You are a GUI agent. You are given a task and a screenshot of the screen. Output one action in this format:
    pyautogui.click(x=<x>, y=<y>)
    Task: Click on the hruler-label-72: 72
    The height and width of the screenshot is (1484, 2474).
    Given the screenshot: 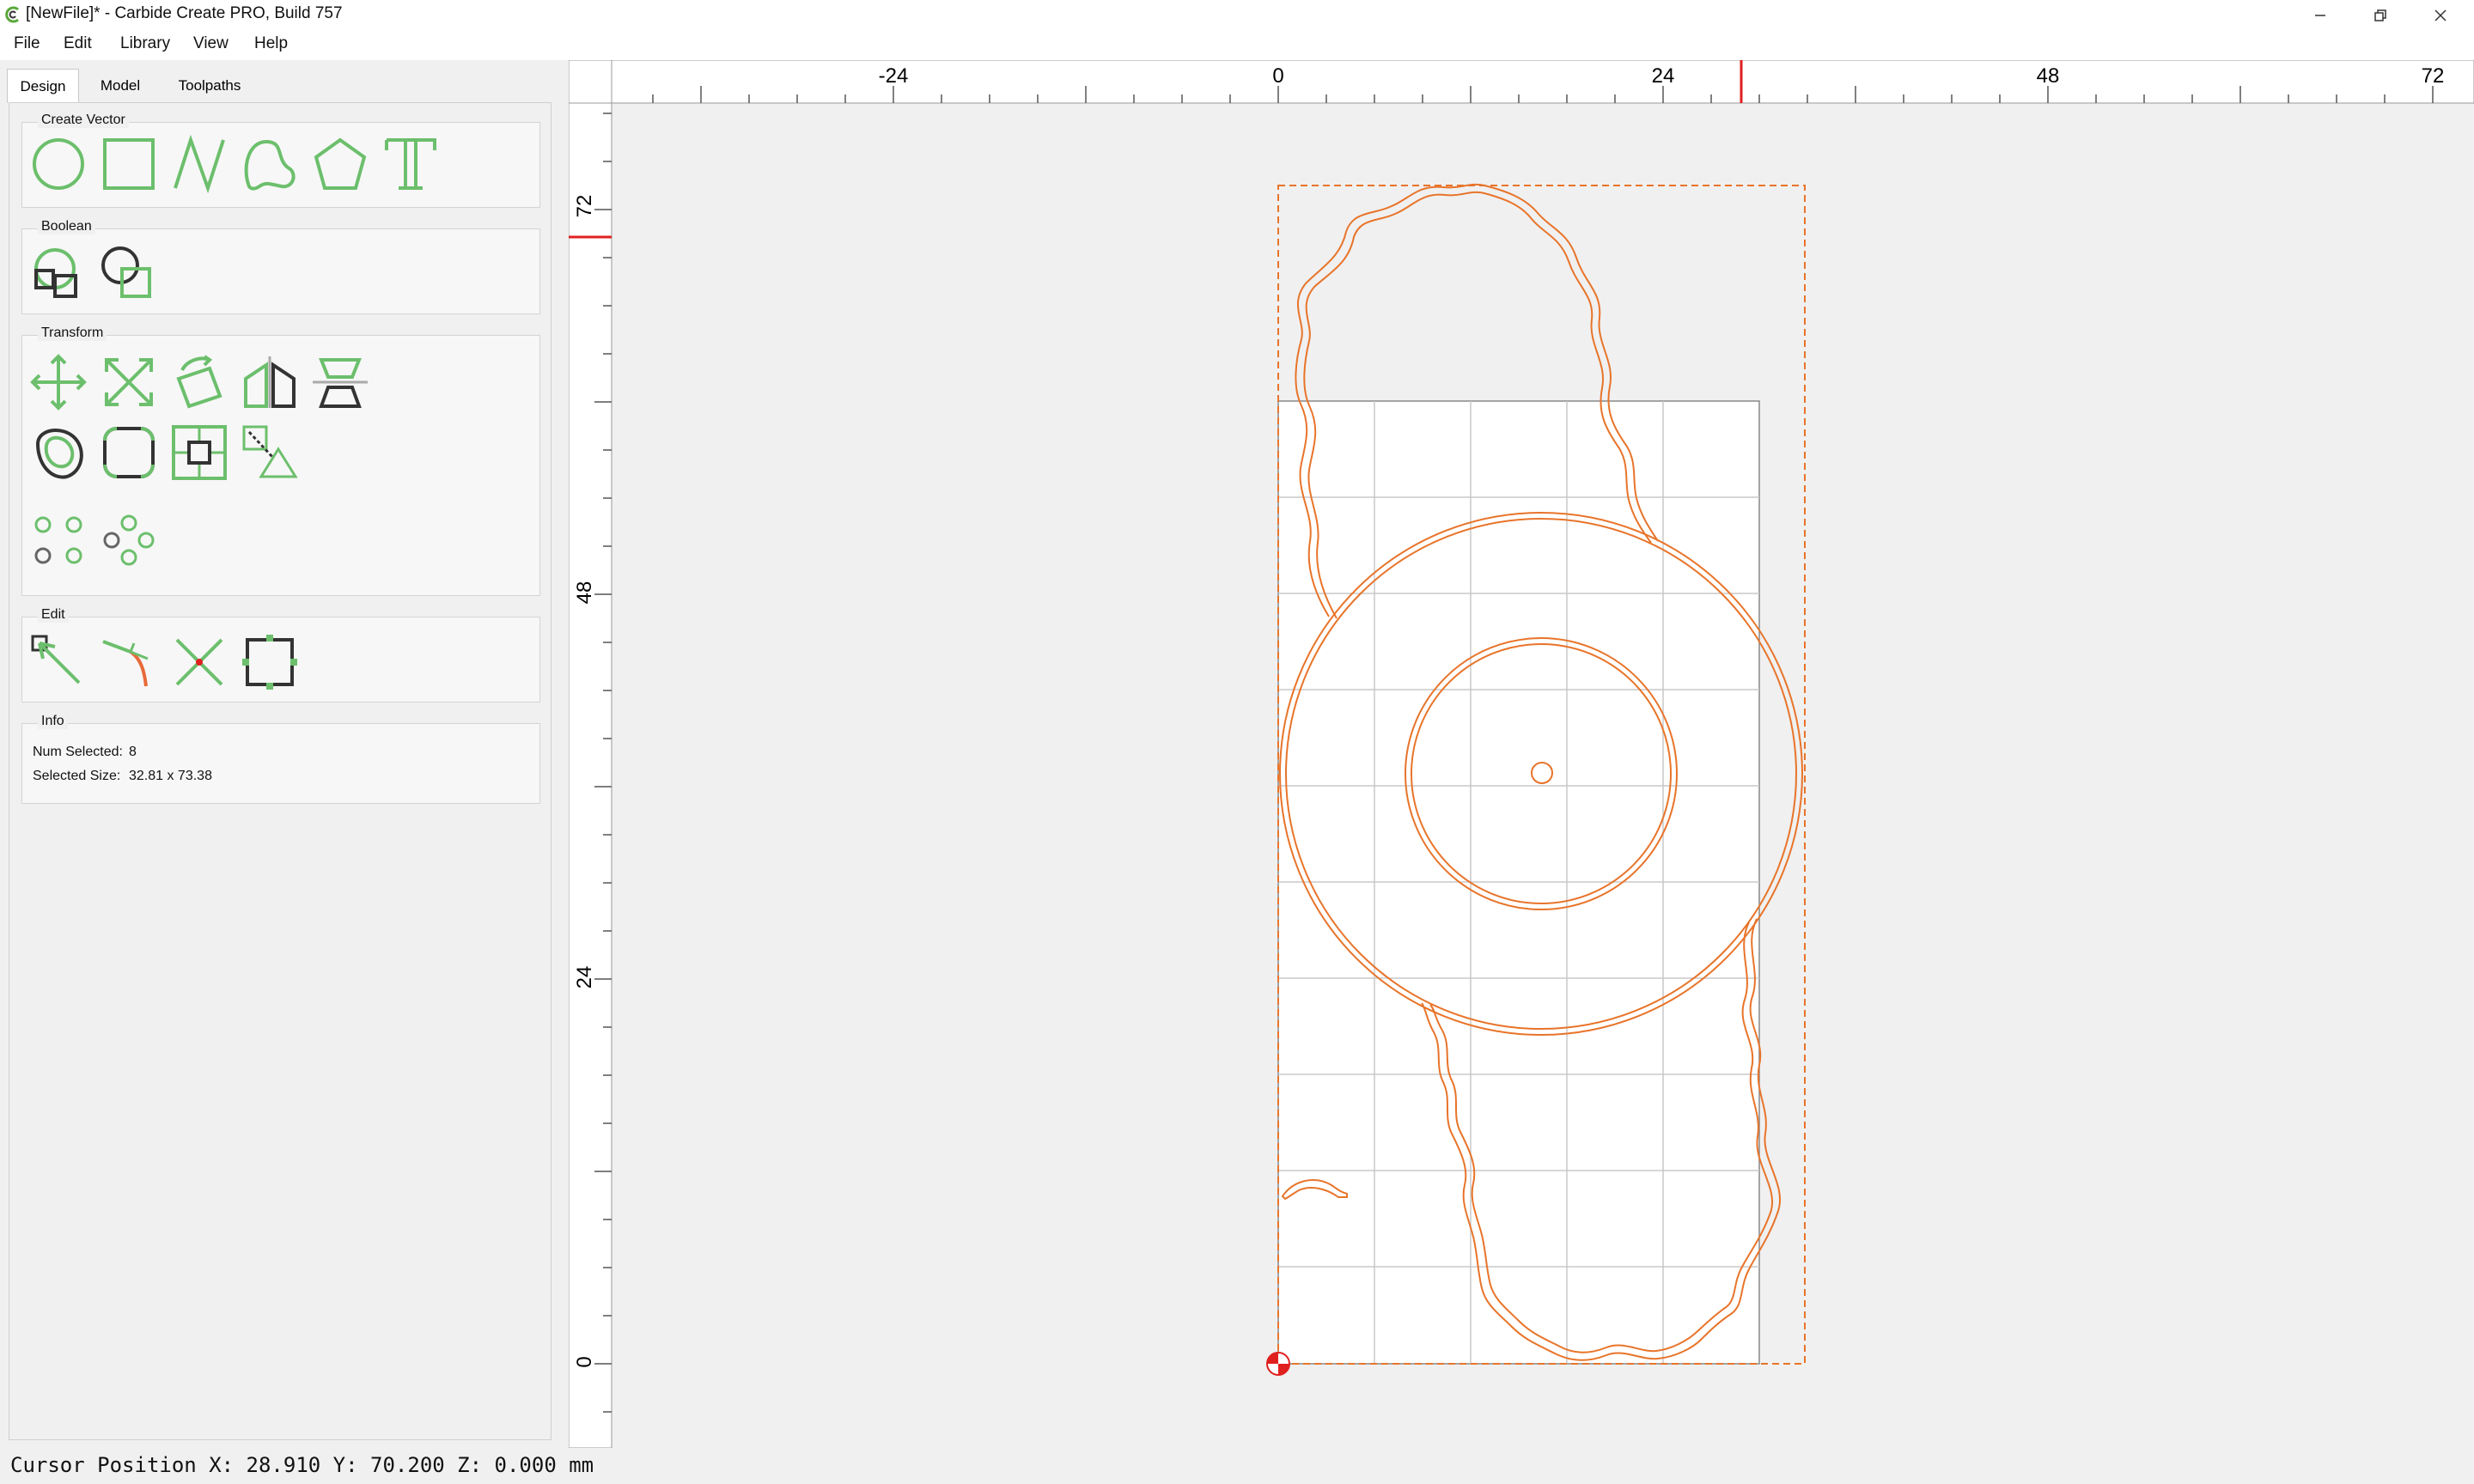 What is the action you would take?
    pyautogui.click(x=2433, y=76)
    